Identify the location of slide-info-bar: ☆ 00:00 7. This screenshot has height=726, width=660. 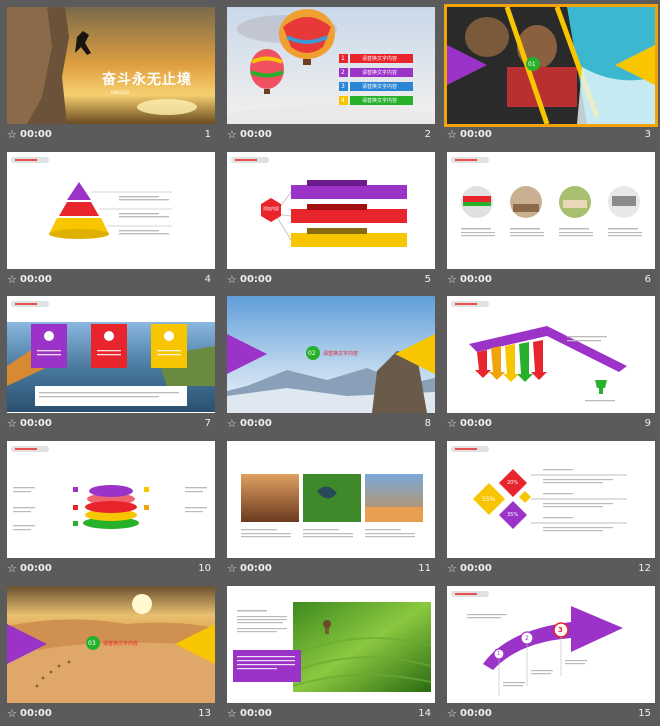
(111, 424).